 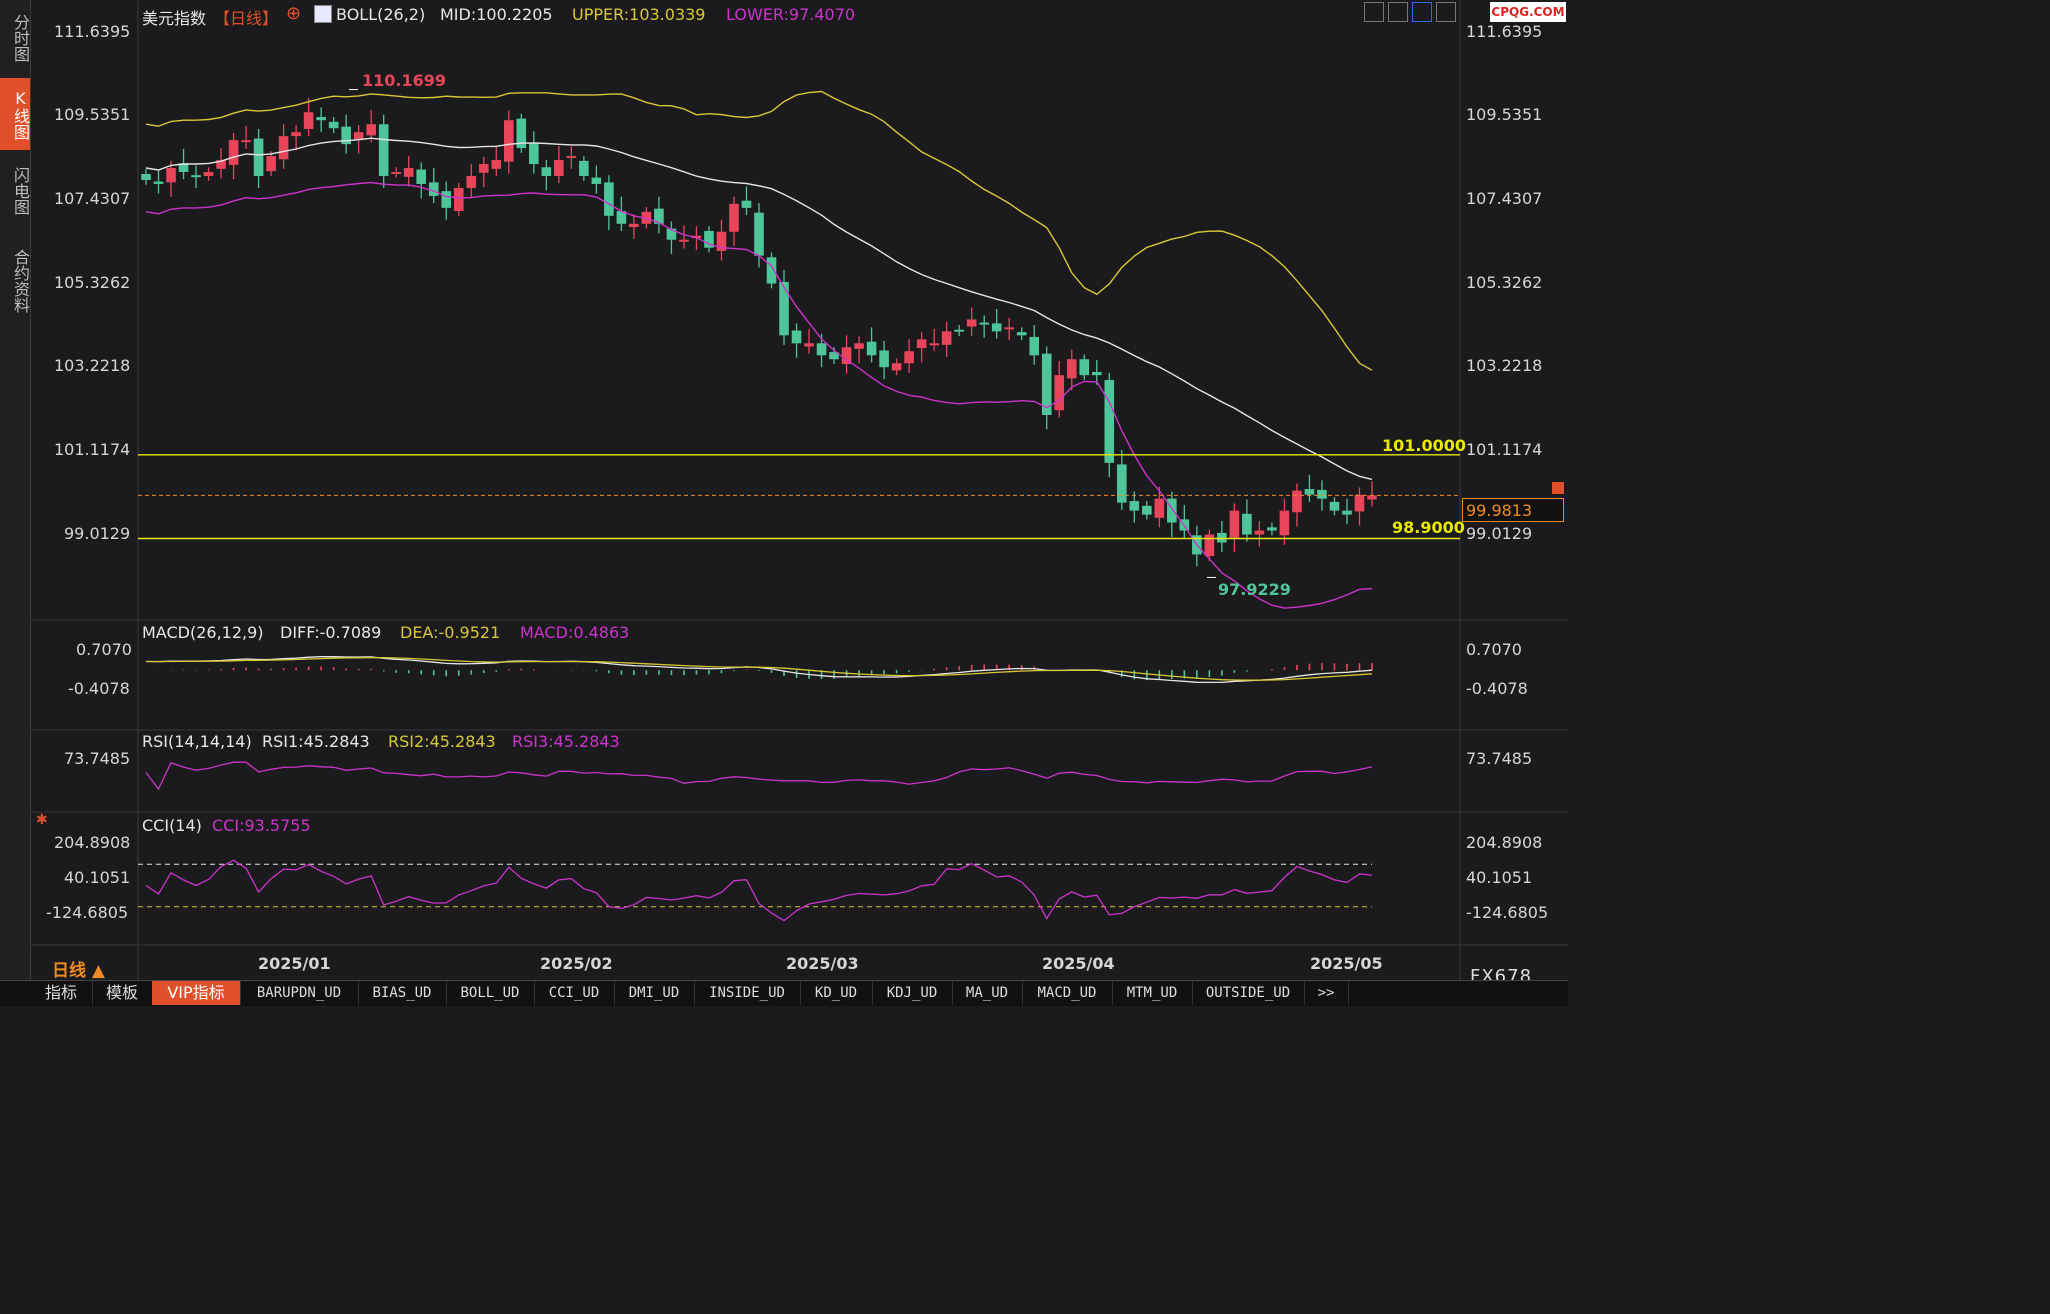 What do you see at coordinates (1254, 589) in the screenshot?
I see `low-price-label: 97.9229` at bounding box center [1254, 589].